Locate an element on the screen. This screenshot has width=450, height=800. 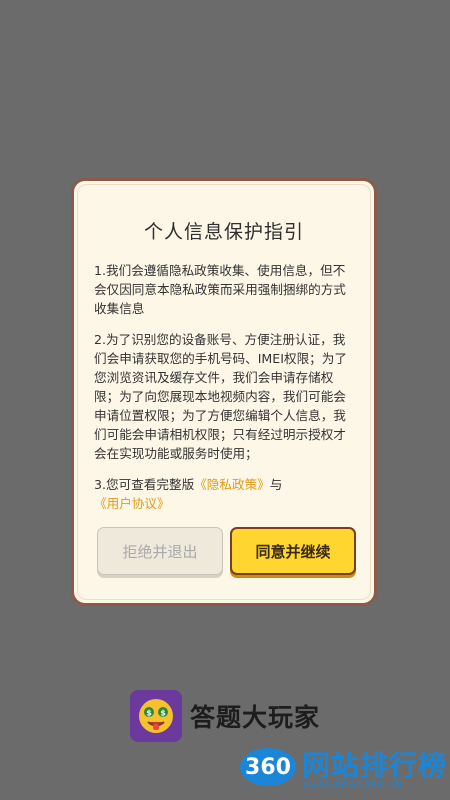
site-watermark: 360 网站排行榜 WANGZHAN360.CN is located at coordinates (345, 771).